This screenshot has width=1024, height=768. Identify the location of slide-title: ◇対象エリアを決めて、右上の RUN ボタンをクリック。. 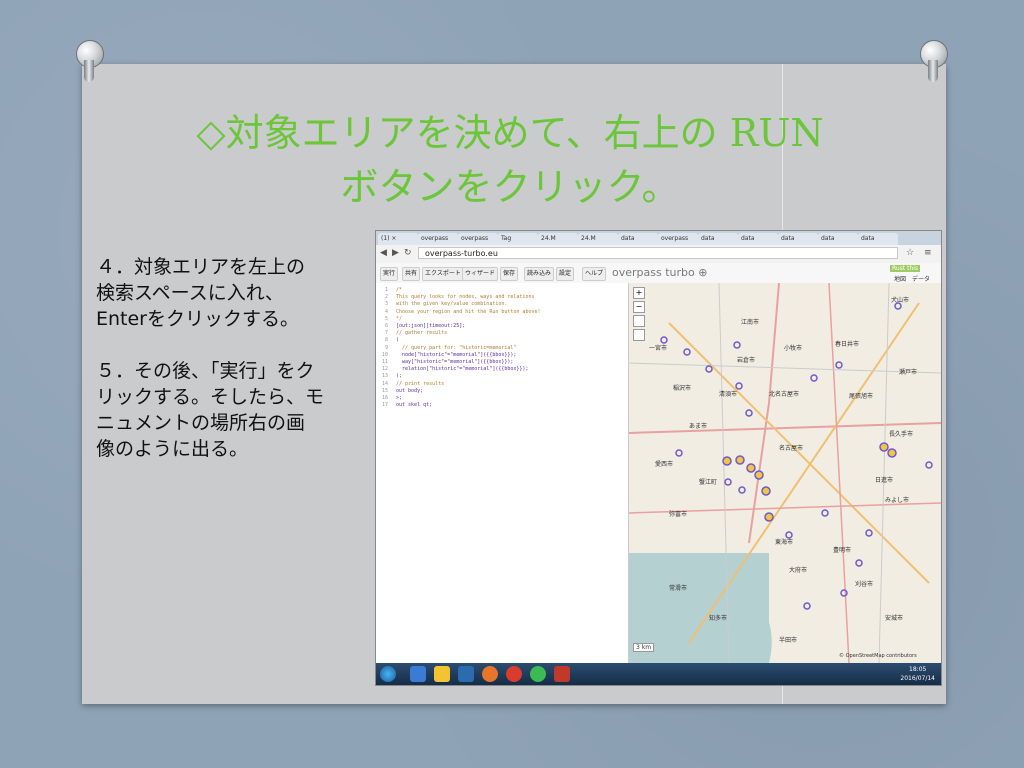
(510, 160).